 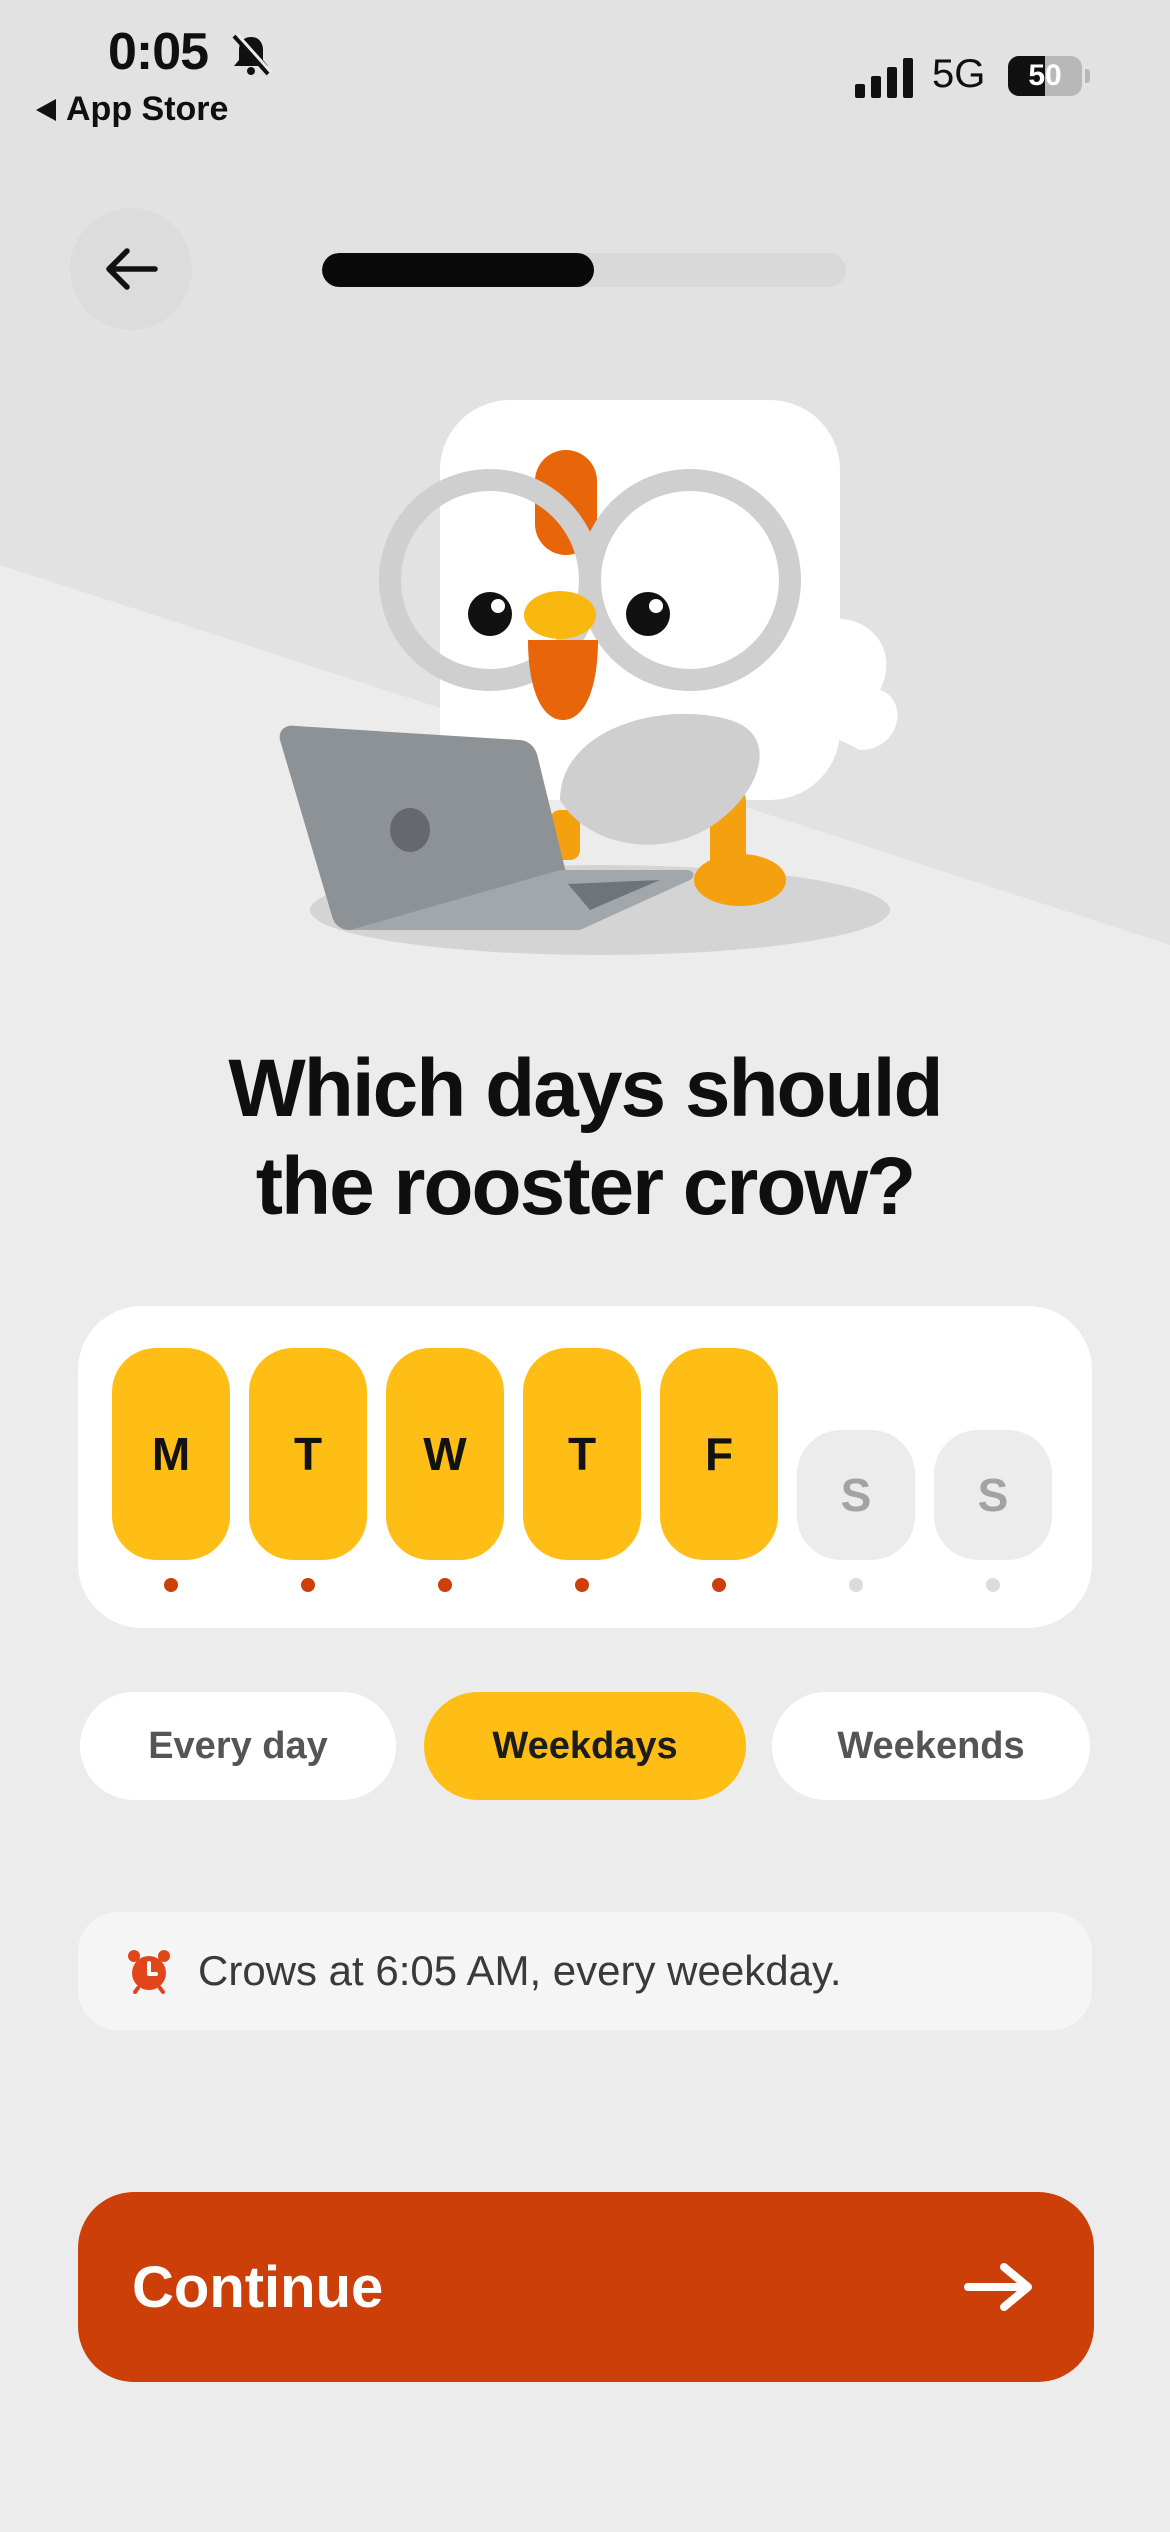 I want to click on day-toggle-saturday: S, so click(x=856, y=1495).